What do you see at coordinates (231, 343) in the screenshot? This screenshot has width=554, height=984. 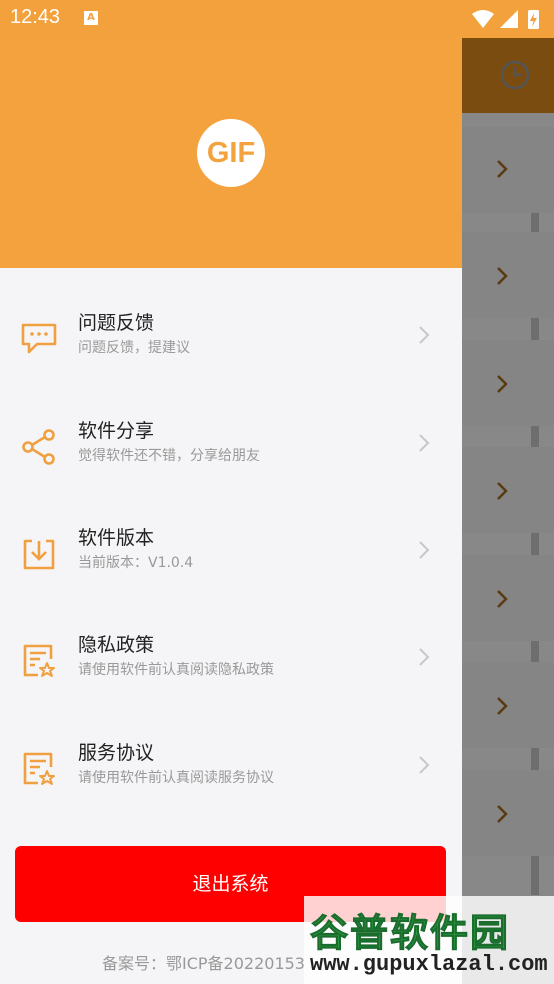 I see `menu-item-feedback: 问题反馈 问题反馈，提建议` at bounding box center [231, 343].